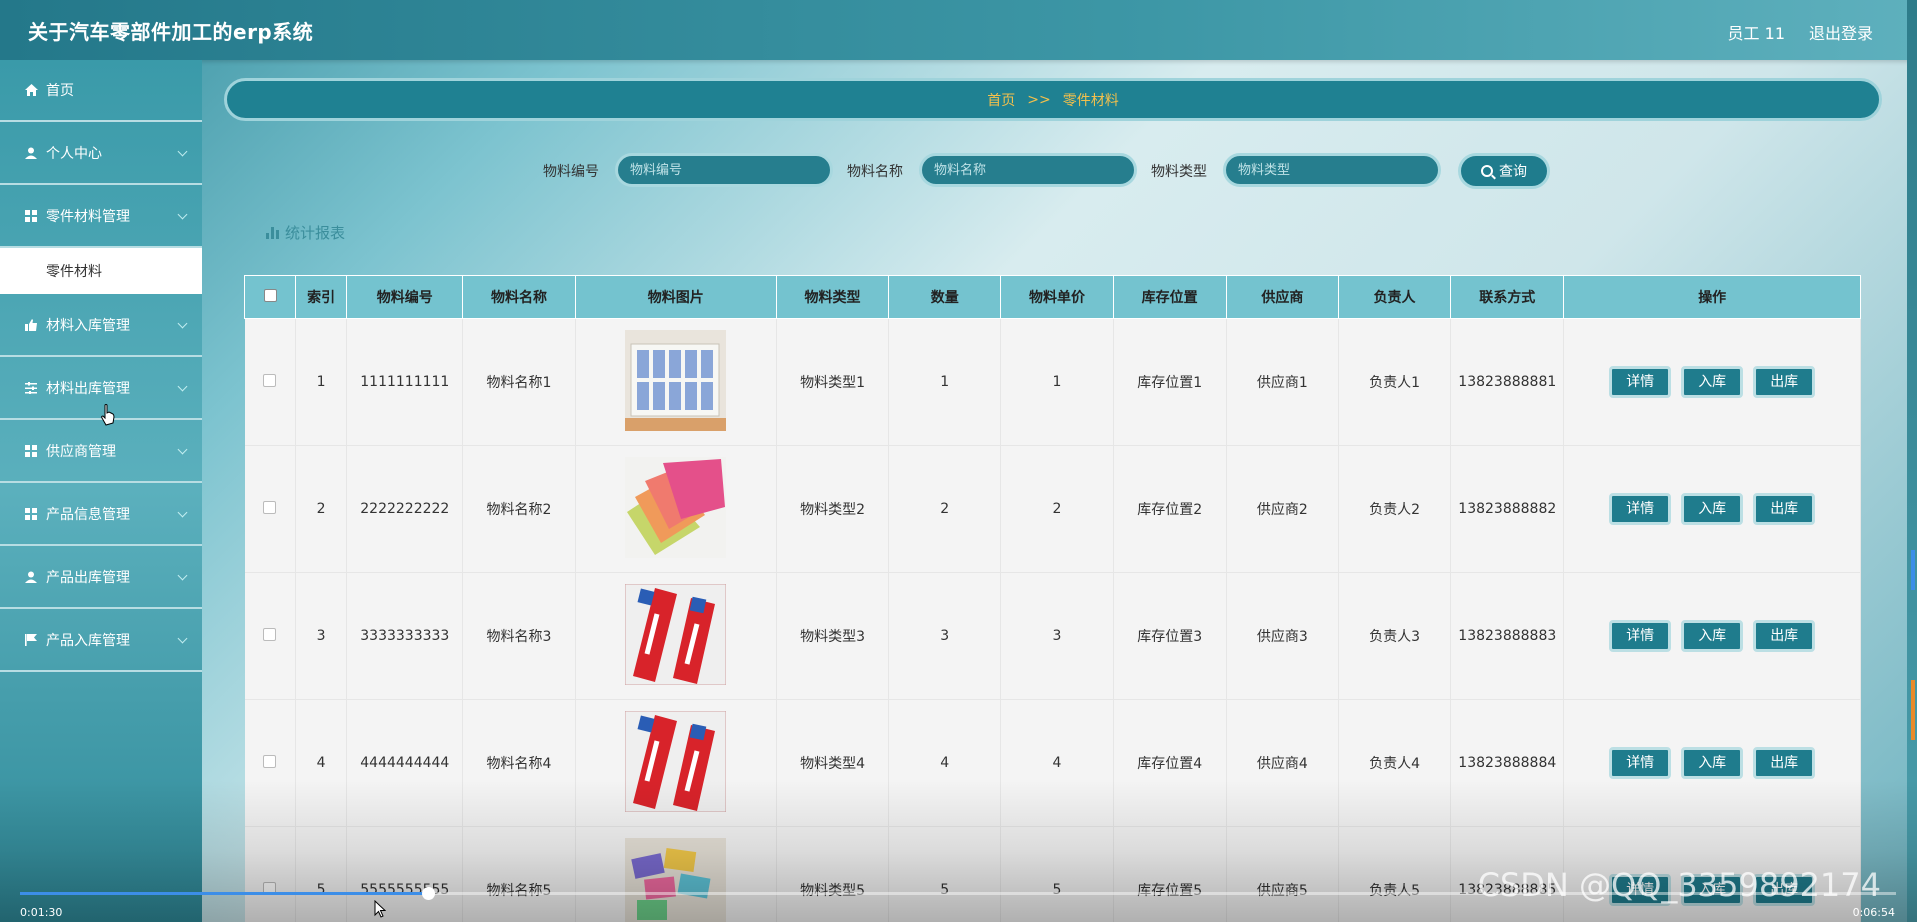  I want to click on video-current-time: 0:01:30, so click(41, 912).